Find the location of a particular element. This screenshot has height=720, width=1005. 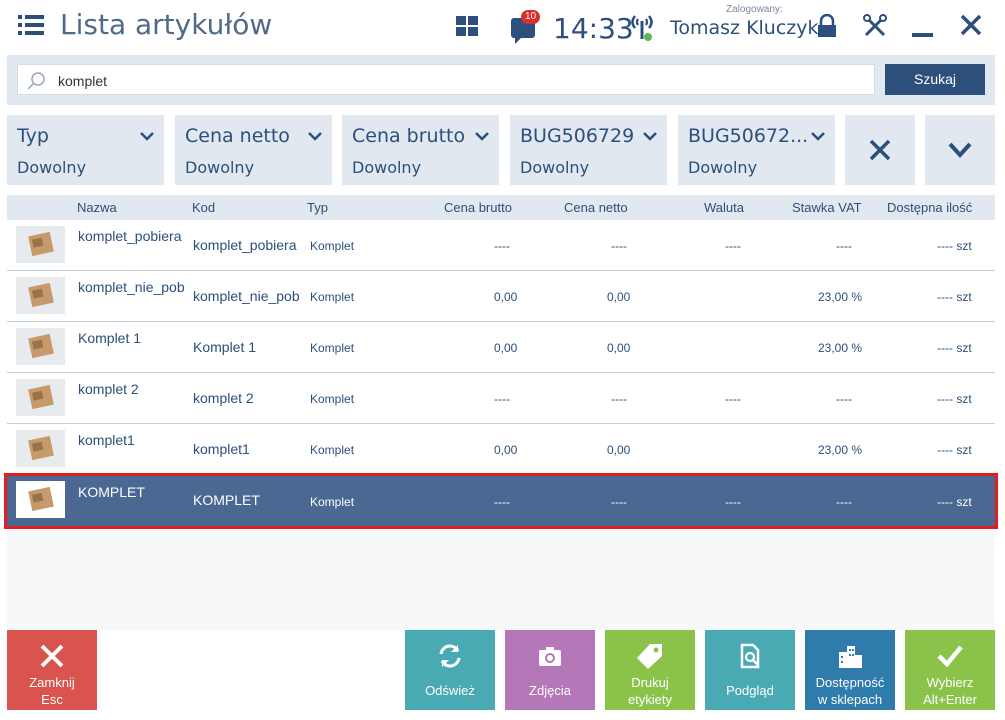

clock: 14:33 is located at coordinates (593, 28).